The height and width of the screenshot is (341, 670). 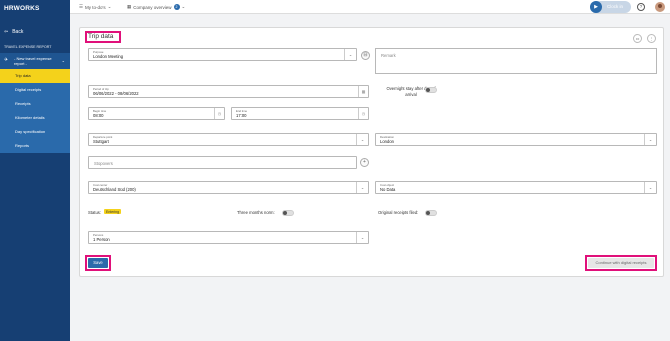 What do you see at coordinates (615, 6) in the screenshot?
I see `clock-in-label: Clock in` at bounding box center [615, 6].